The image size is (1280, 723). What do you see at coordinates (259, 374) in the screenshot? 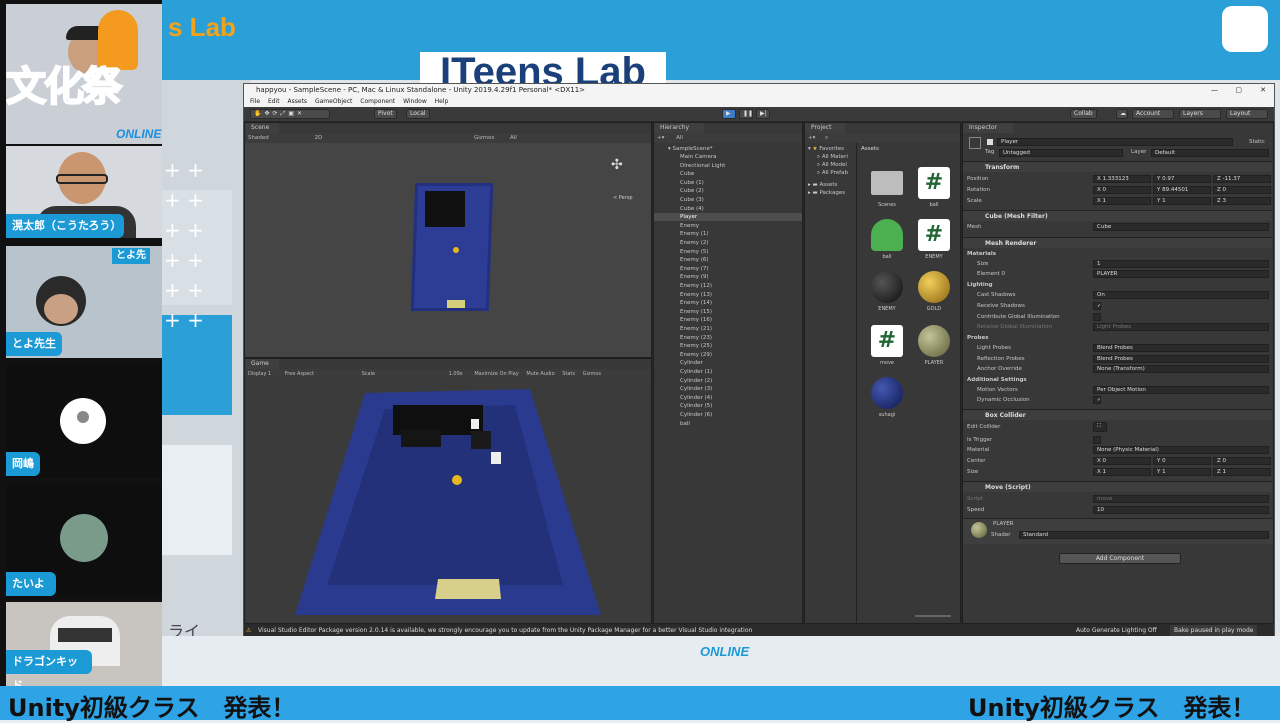
I see `display-dropdown: Display 1` at bounding box center [259, 374].